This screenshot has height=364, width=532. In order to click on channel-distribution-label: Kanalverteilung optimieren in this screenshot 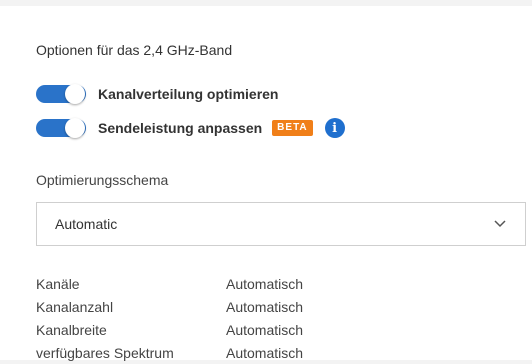, I will do `click(188, 94)`.